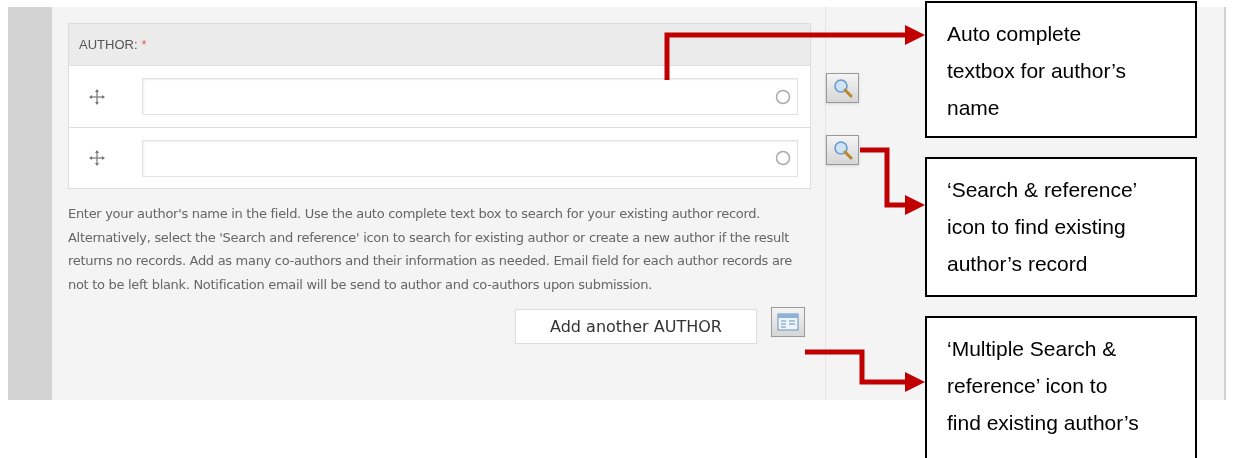 This screenshot has height=458, width=1253. Describe the element at coordinates (1014, 34) in the screenshot. I see `callout-text: Auto complete` at that location.